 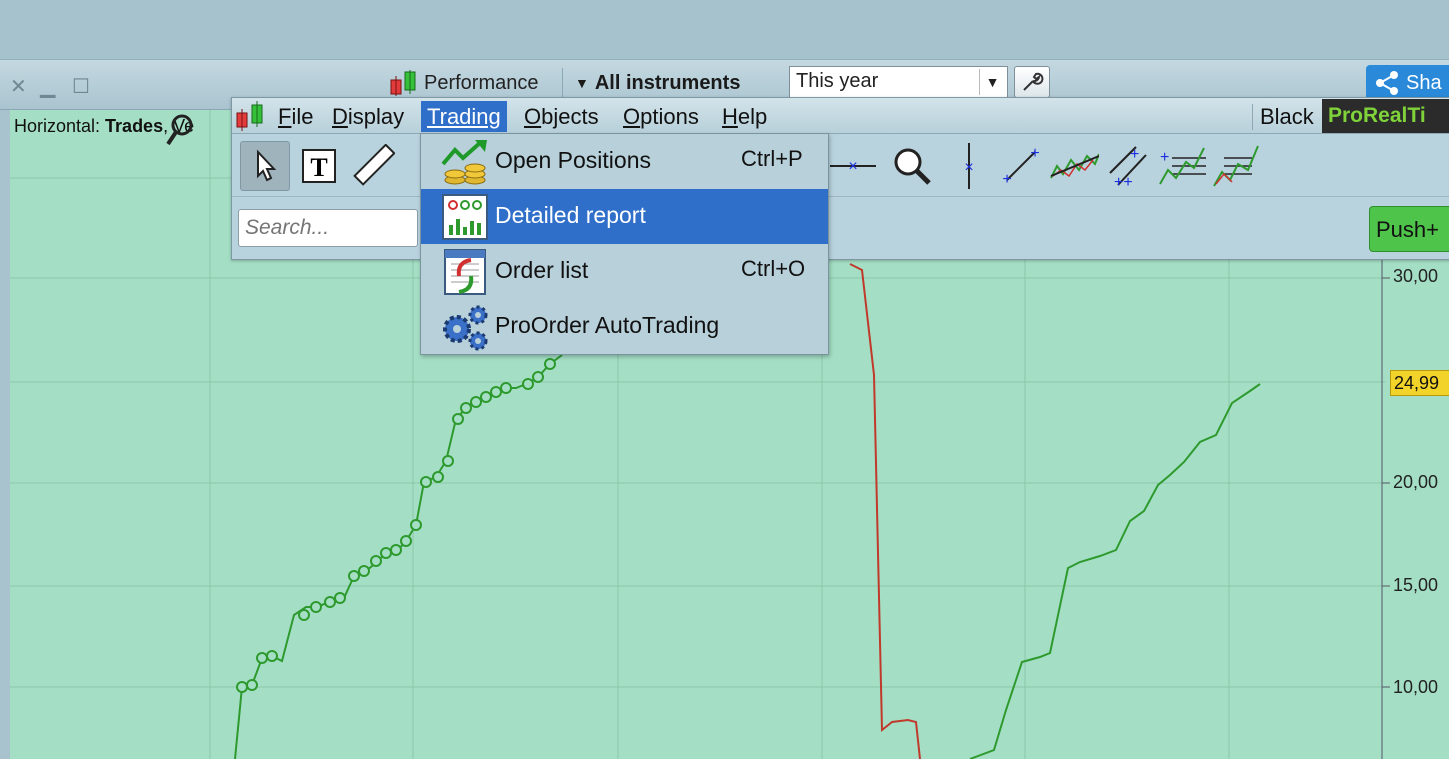 I want to click on menu-display-accel: D, so click(x=340, y=116).